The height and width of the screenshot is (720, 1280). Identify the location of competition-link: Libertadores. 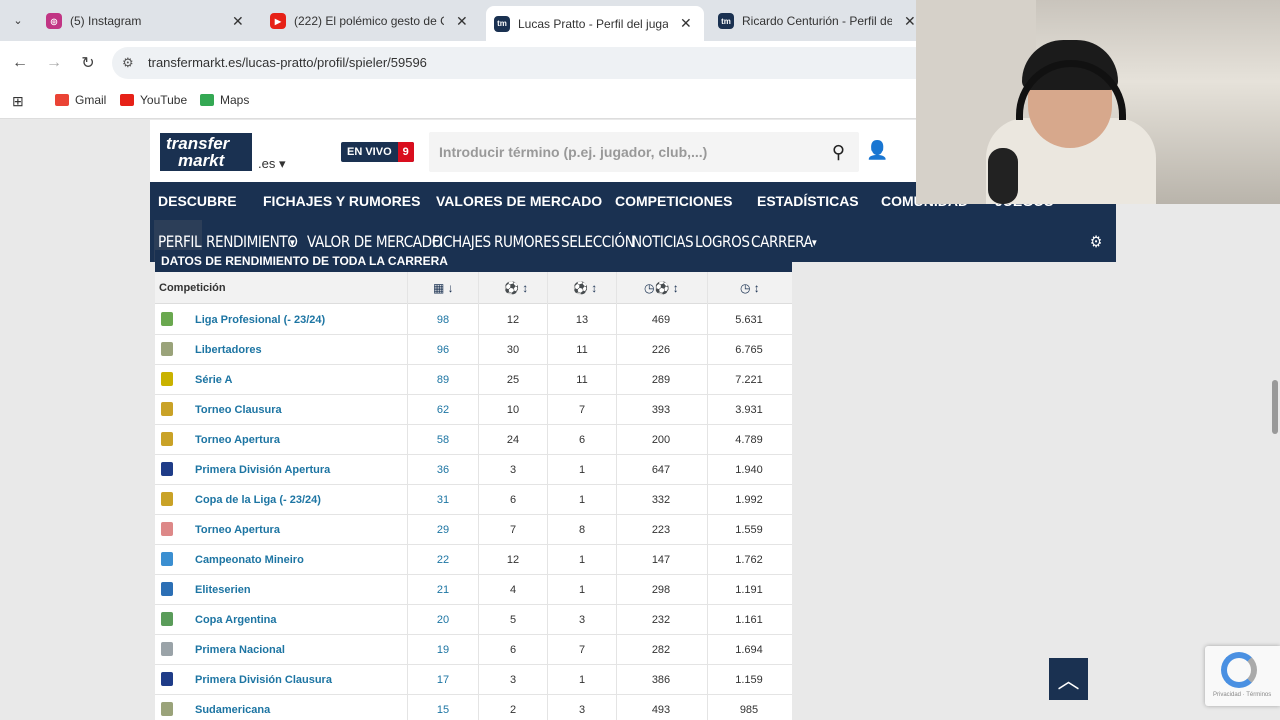
(228, 350).